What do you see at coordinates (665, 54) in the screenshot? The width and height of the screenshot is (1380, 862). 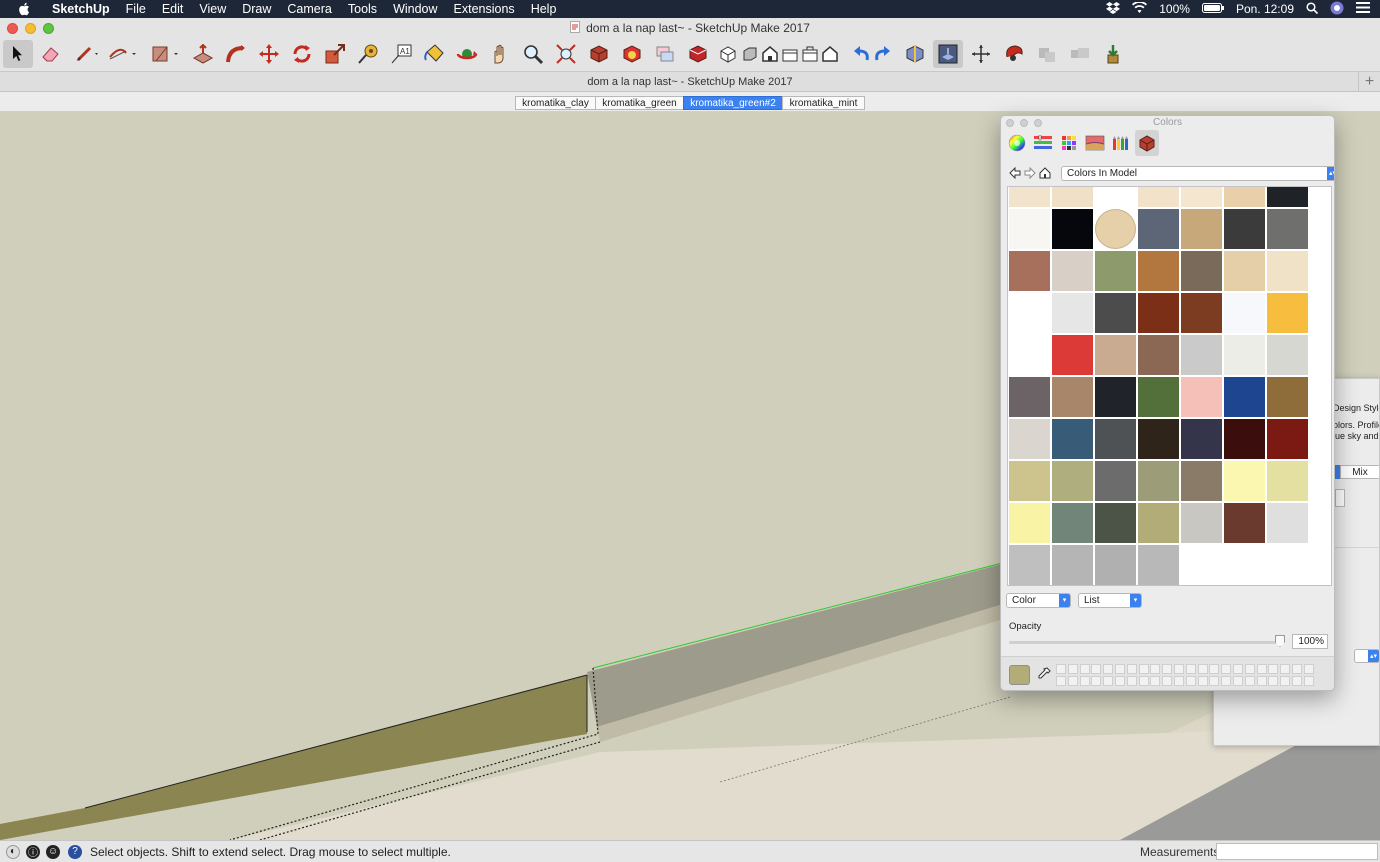 I see `layers-button` at bounding box center [665, 54].